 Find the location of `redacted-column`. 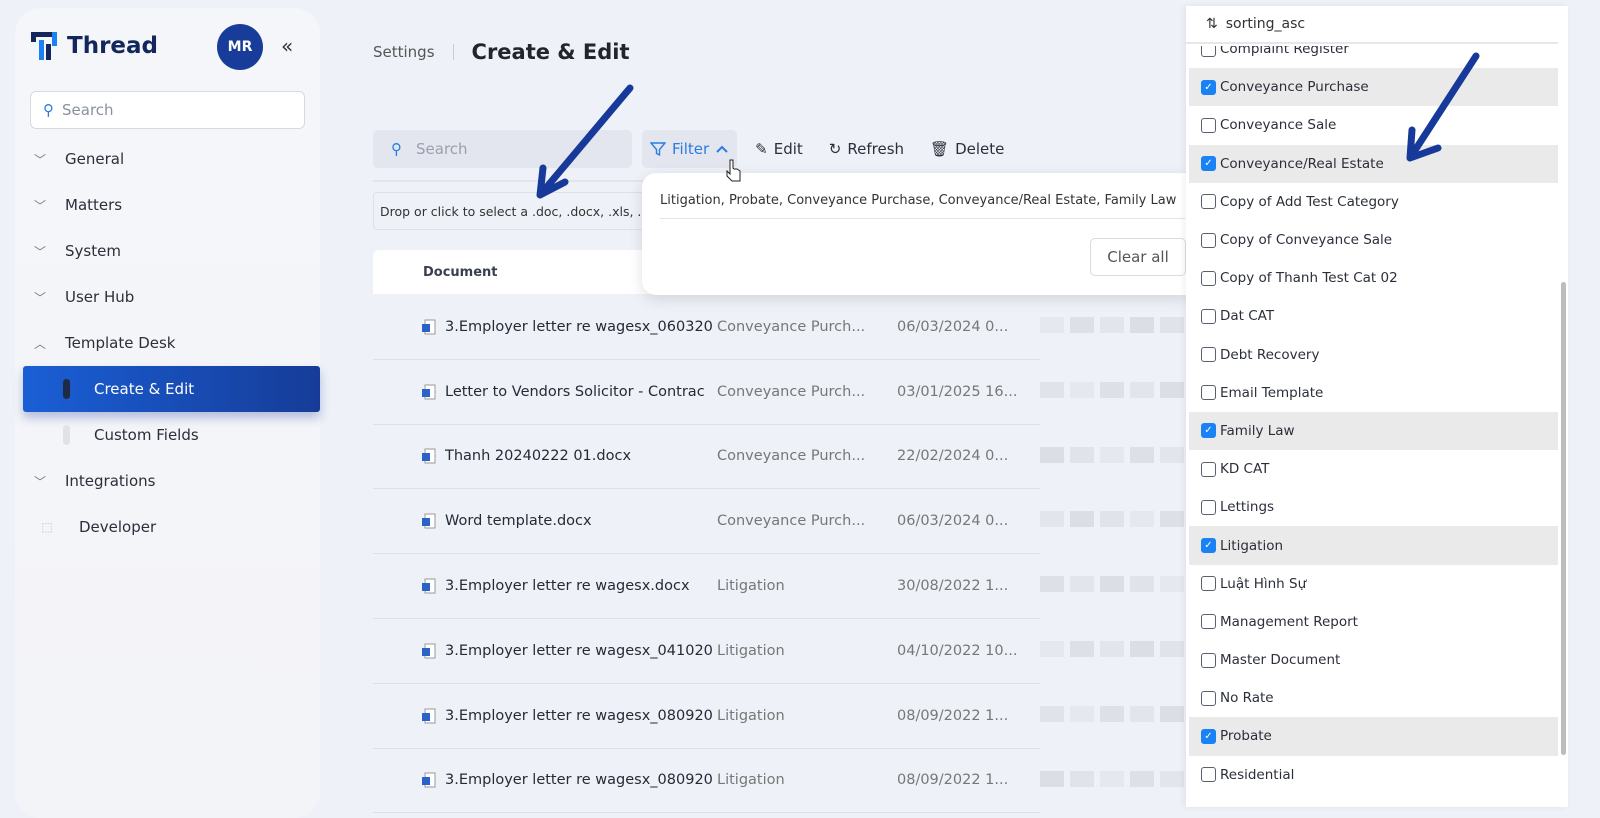

redacted-column is located at coordinates (1112, 551).